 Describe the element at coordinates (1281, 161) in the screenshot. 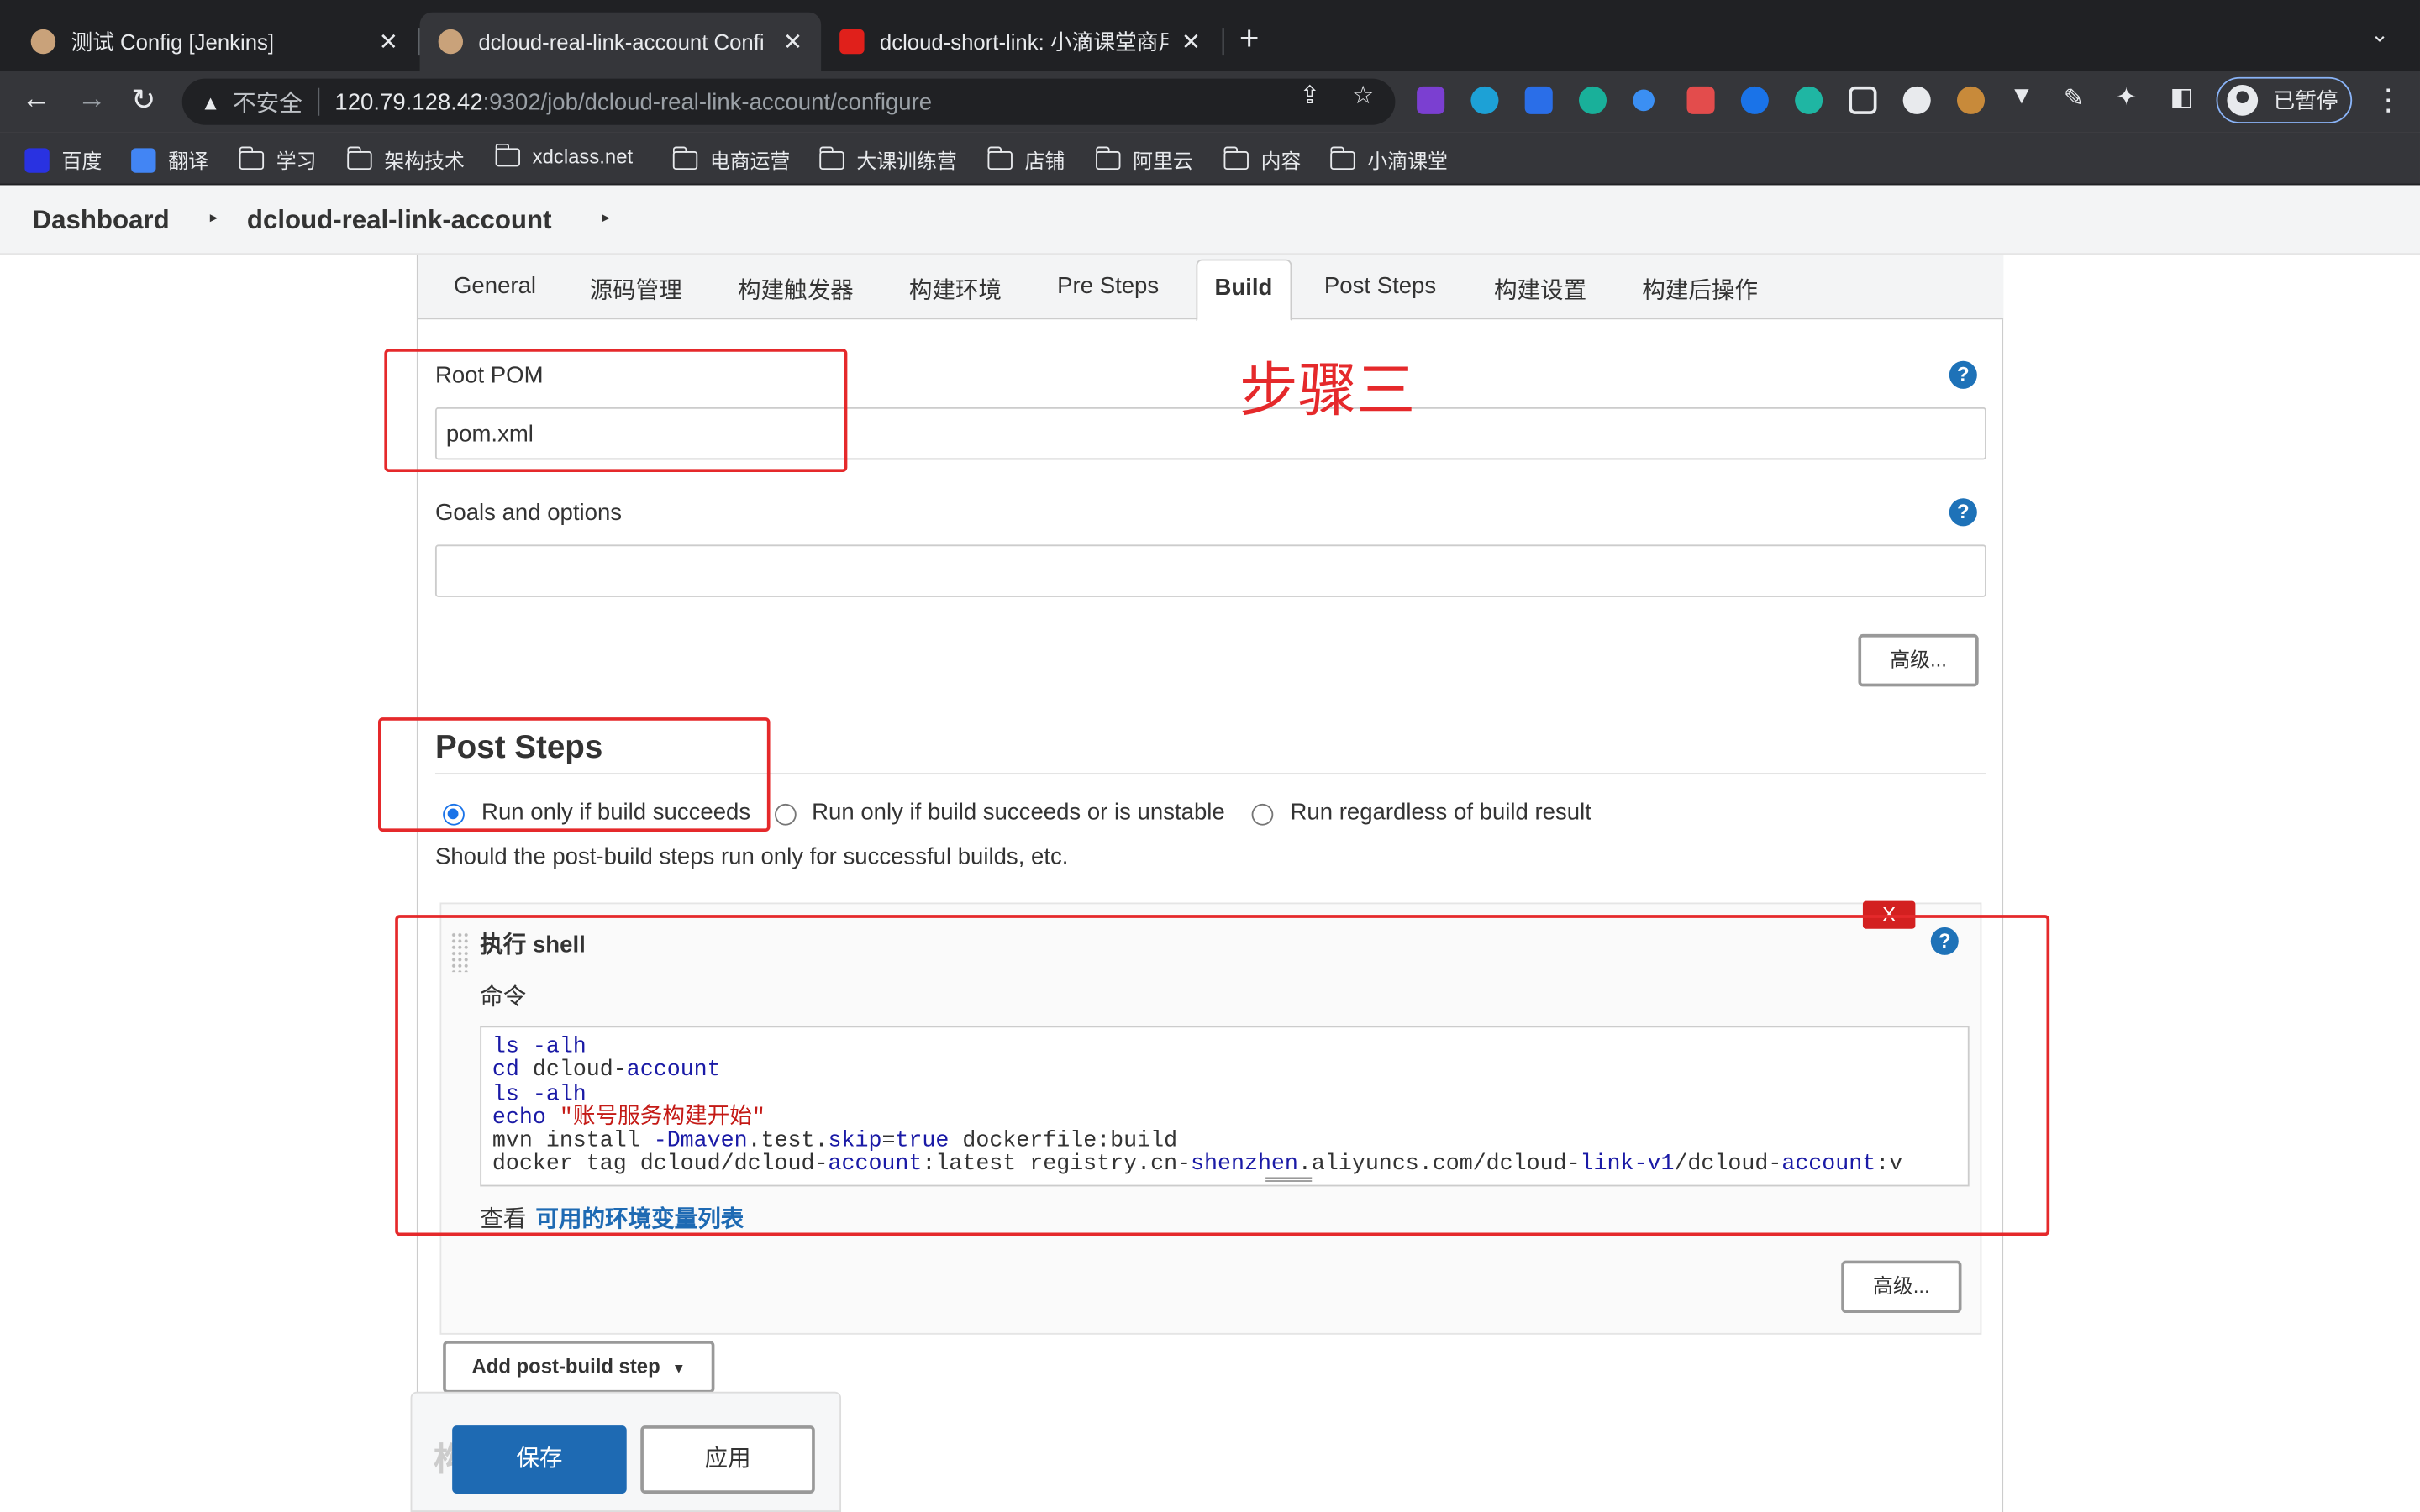

I see `bookmark-label: 内容` at that location.